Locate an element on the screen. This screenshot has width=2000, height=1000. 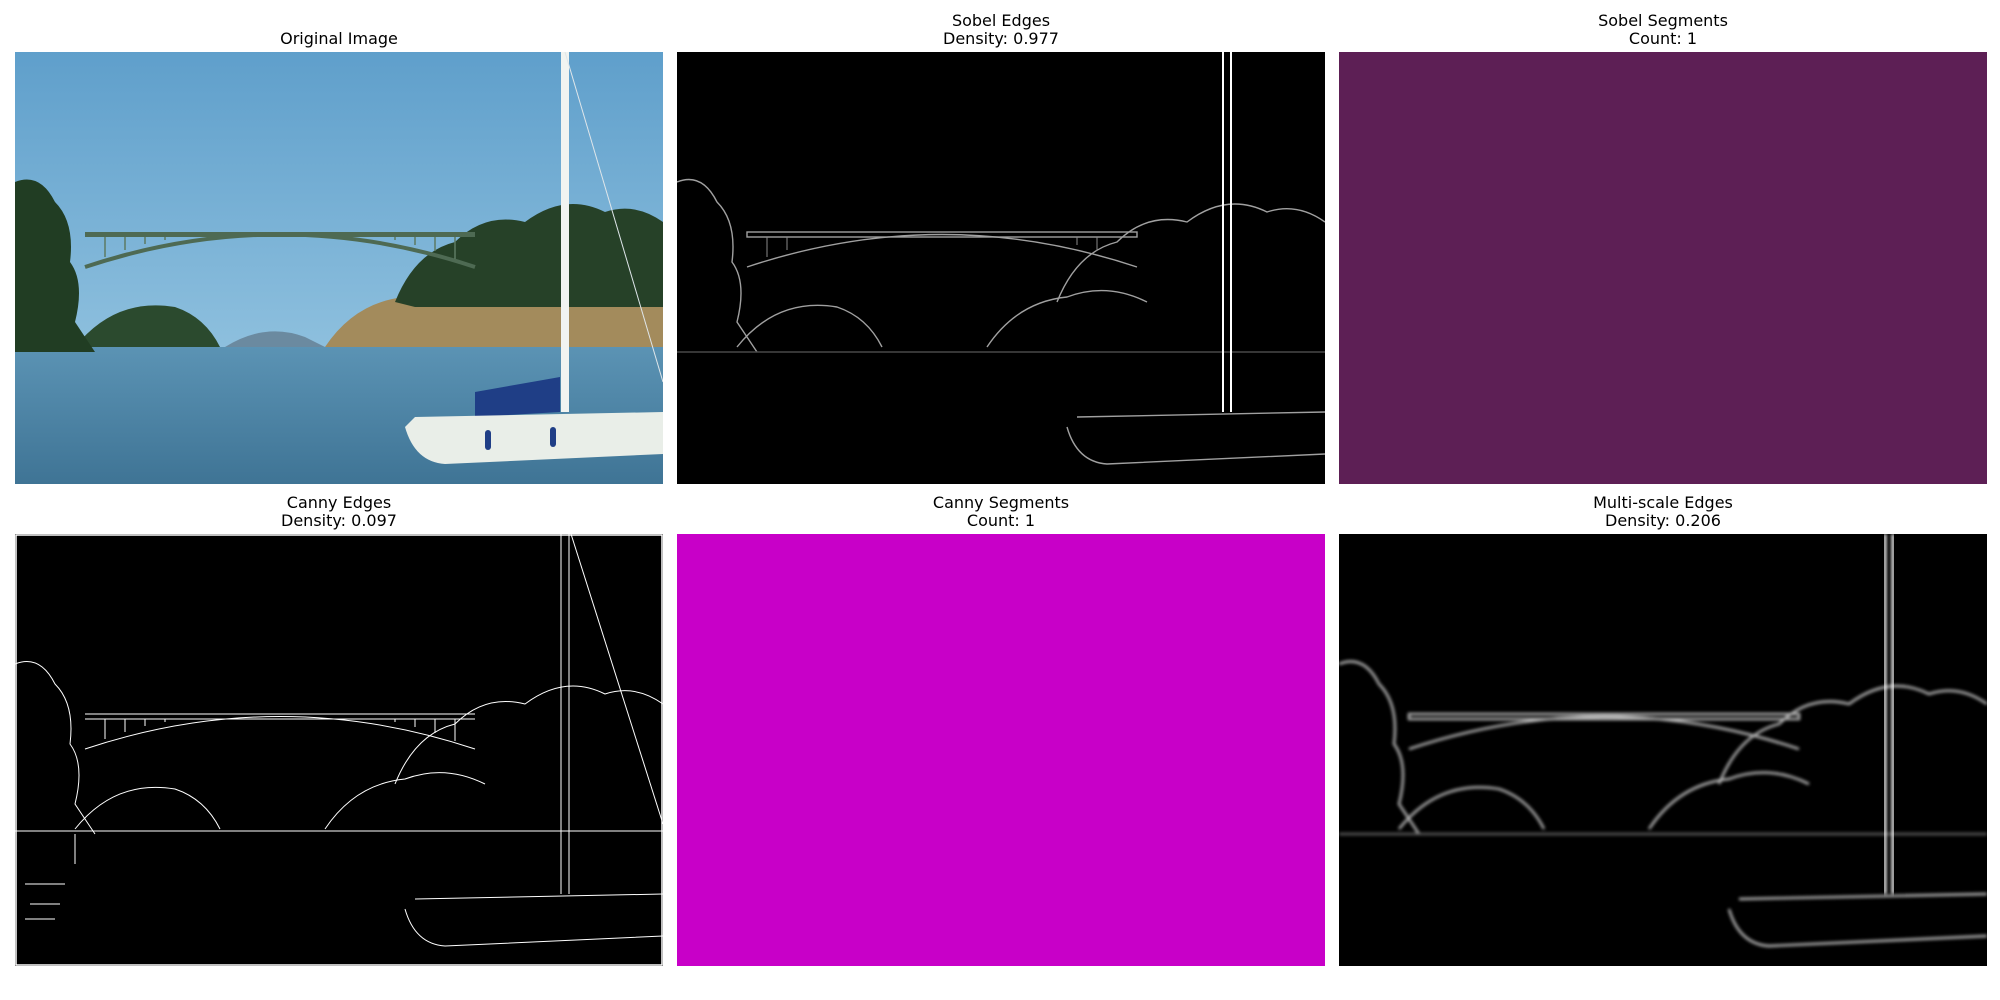
canny-edges-image is located at coordinates (339, 750).